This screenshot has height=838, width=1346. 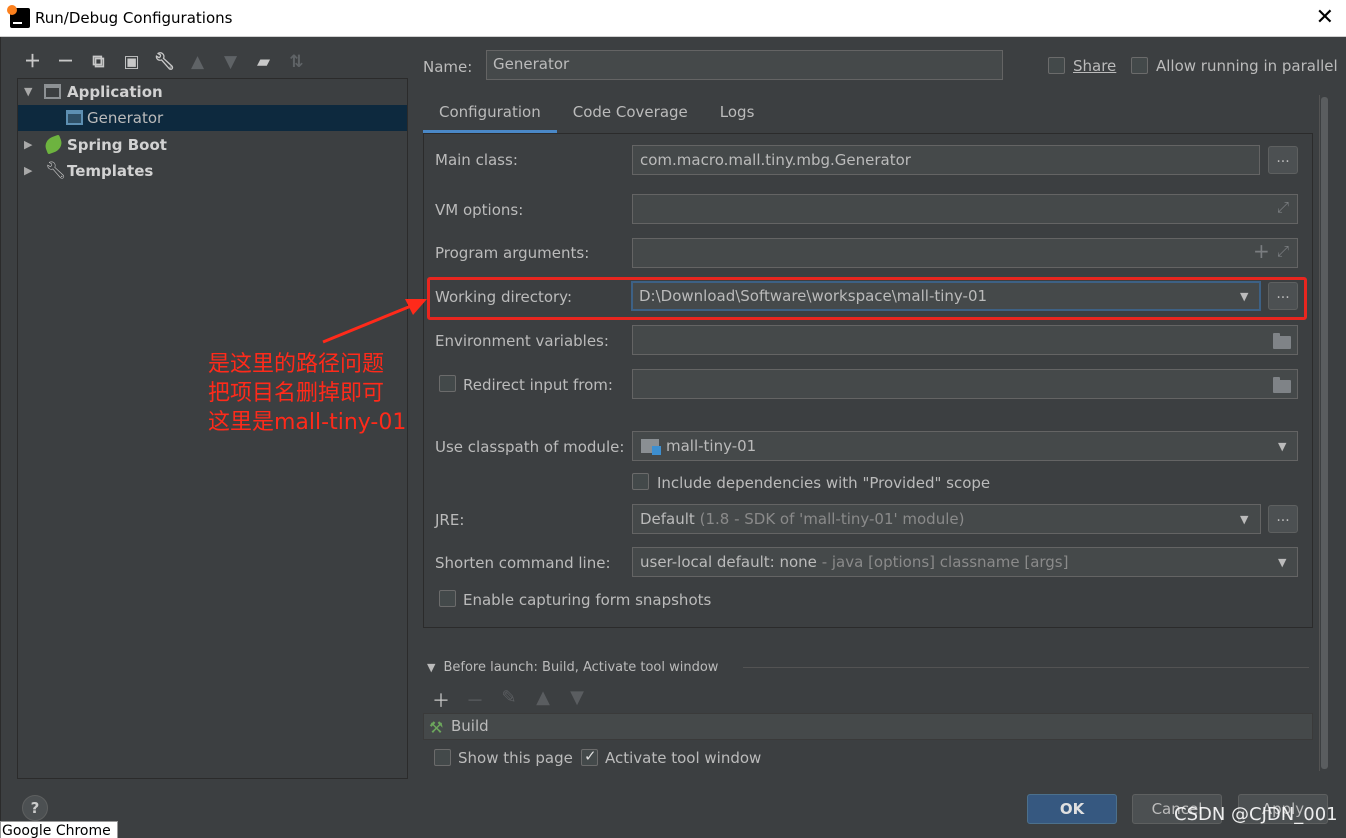 What do you see at coordinates (1247, 66) in the screenshot?
I see `parallel-label: Allow running in parallel` at bounding box center [1247, 66].